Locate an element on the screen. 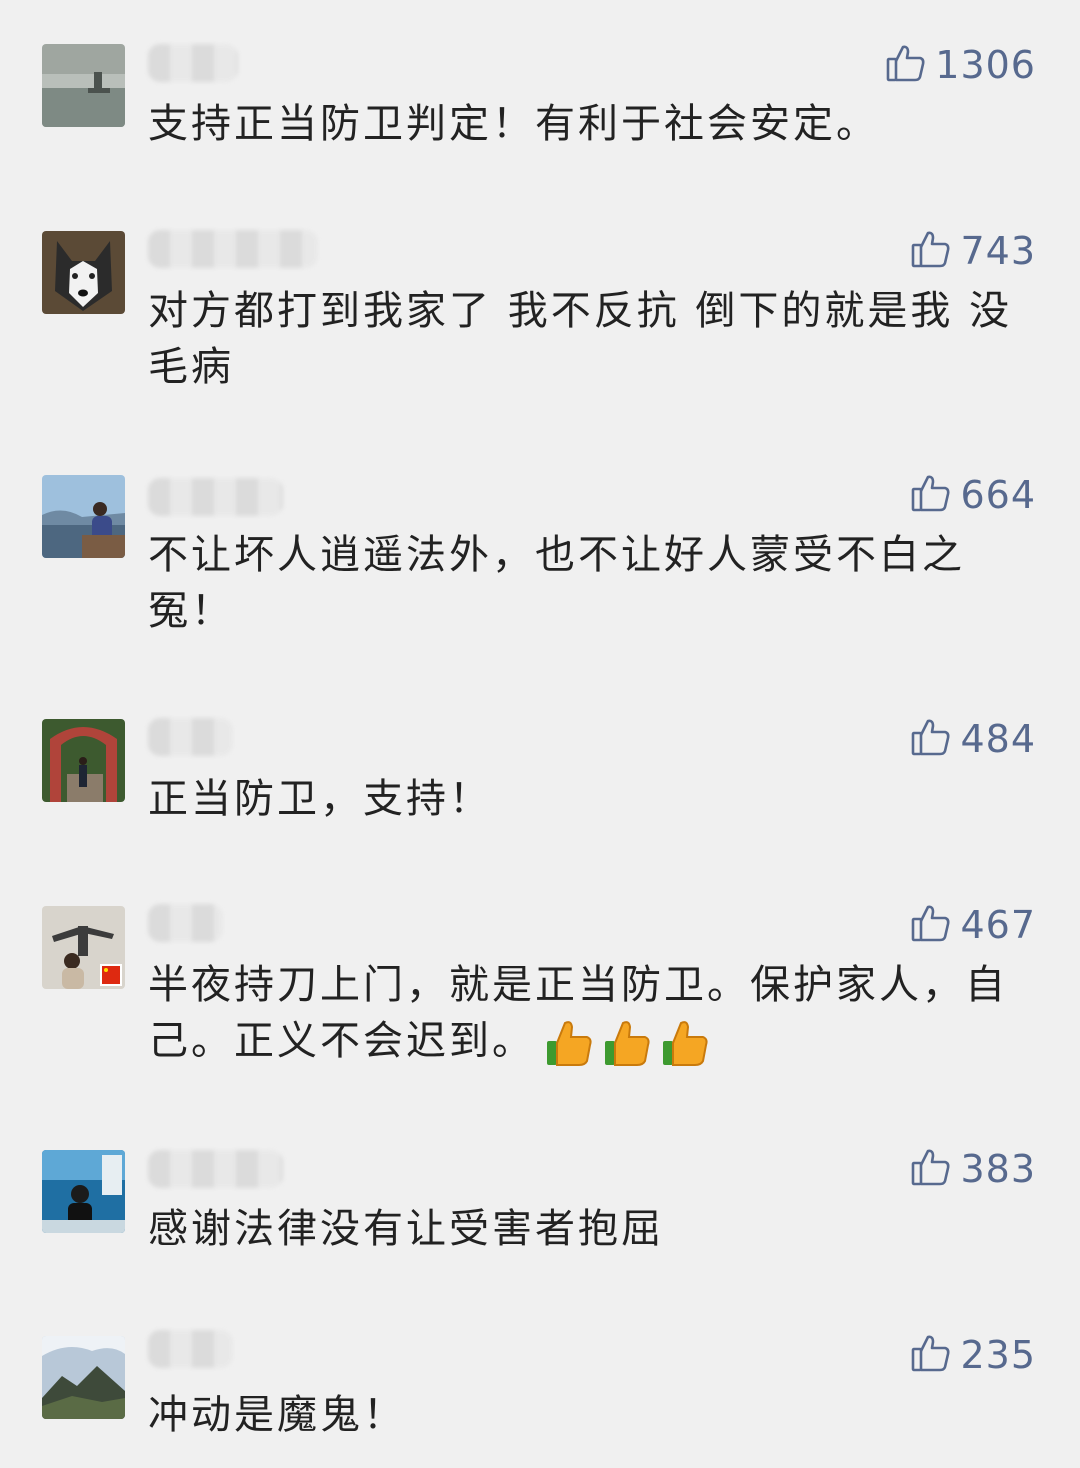 The image size is (1080, 1468). like-button: 467 is located at coordinates (973, 925).